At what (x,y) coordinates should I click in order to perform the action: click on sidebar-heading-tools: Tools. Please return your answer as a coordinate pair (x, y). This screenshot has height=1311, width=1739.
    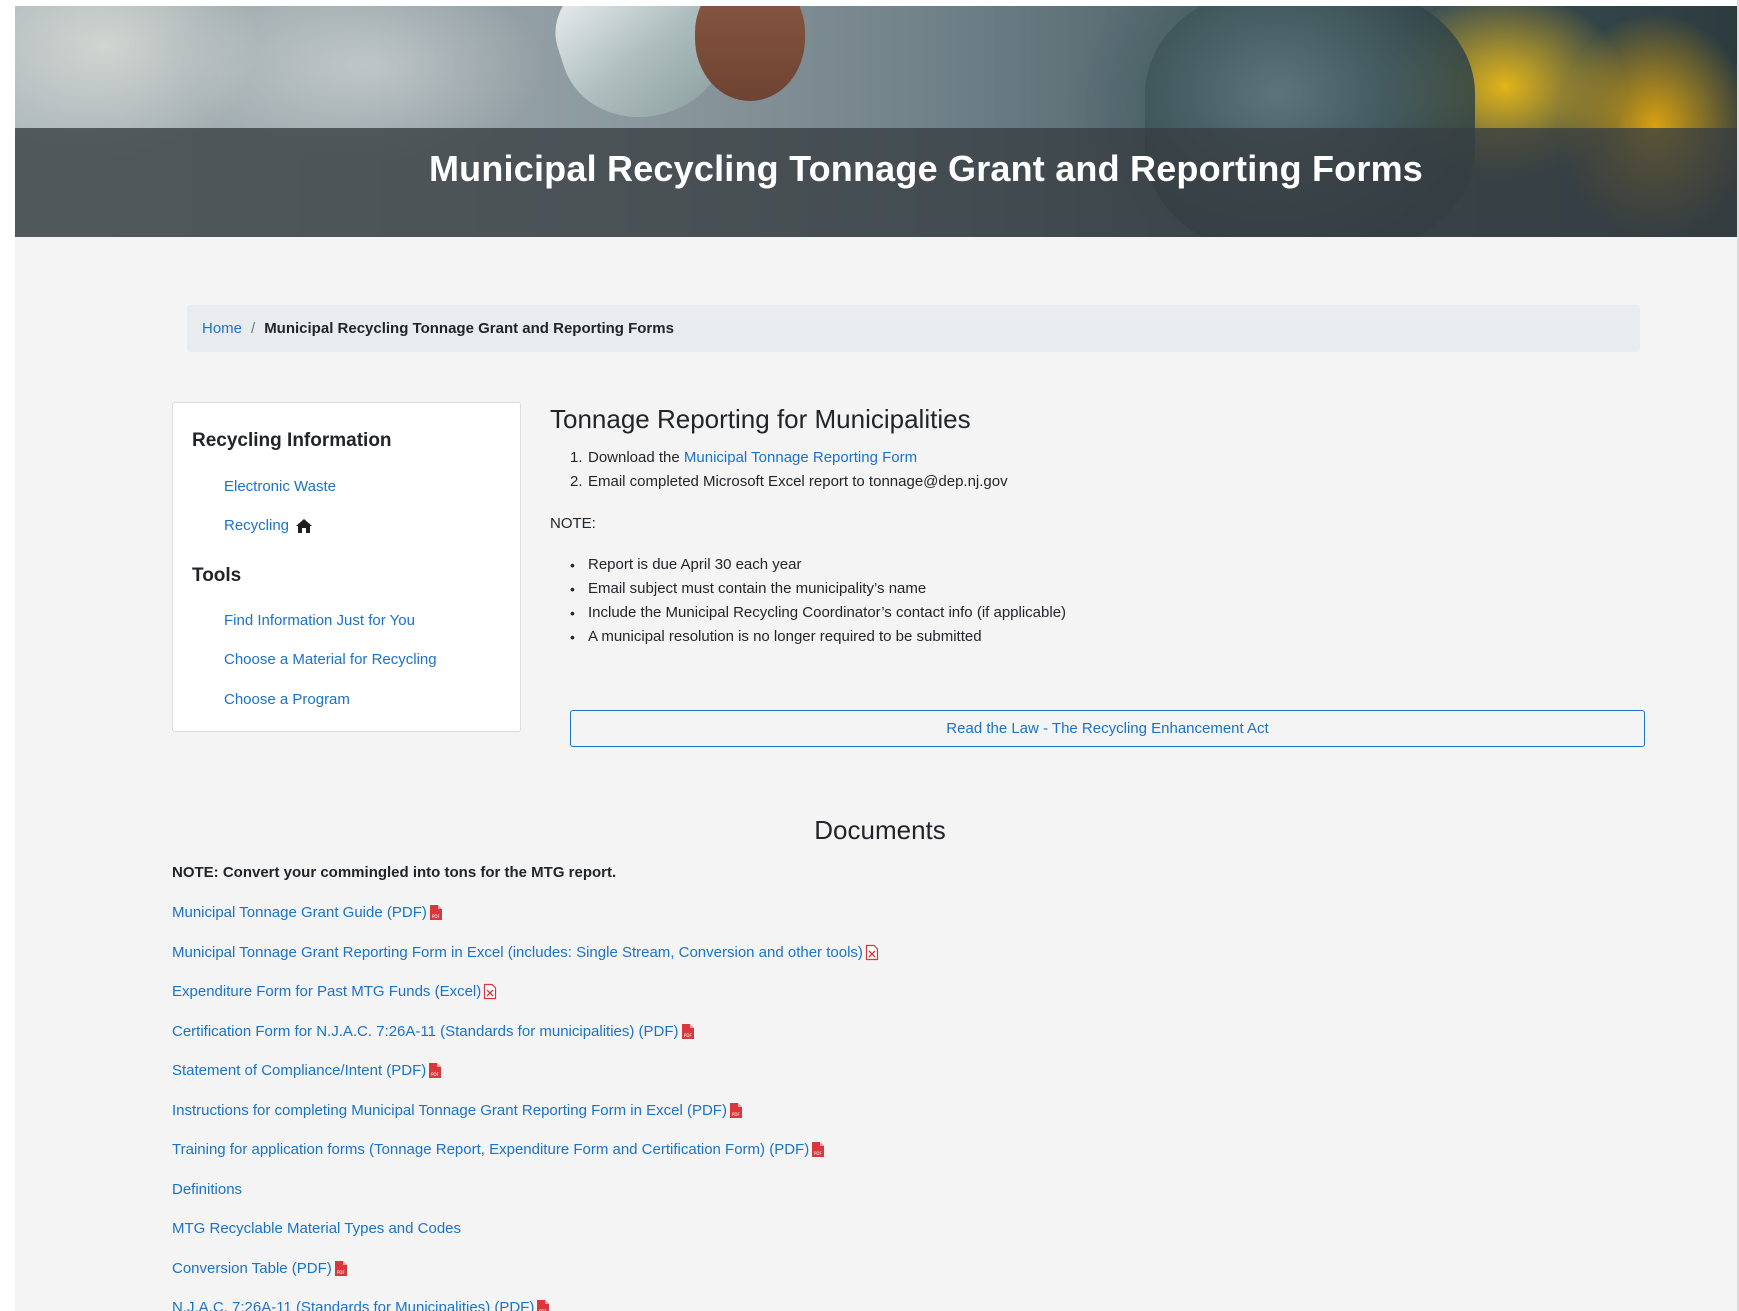
    Looking at the image, I should click on (217, 575).